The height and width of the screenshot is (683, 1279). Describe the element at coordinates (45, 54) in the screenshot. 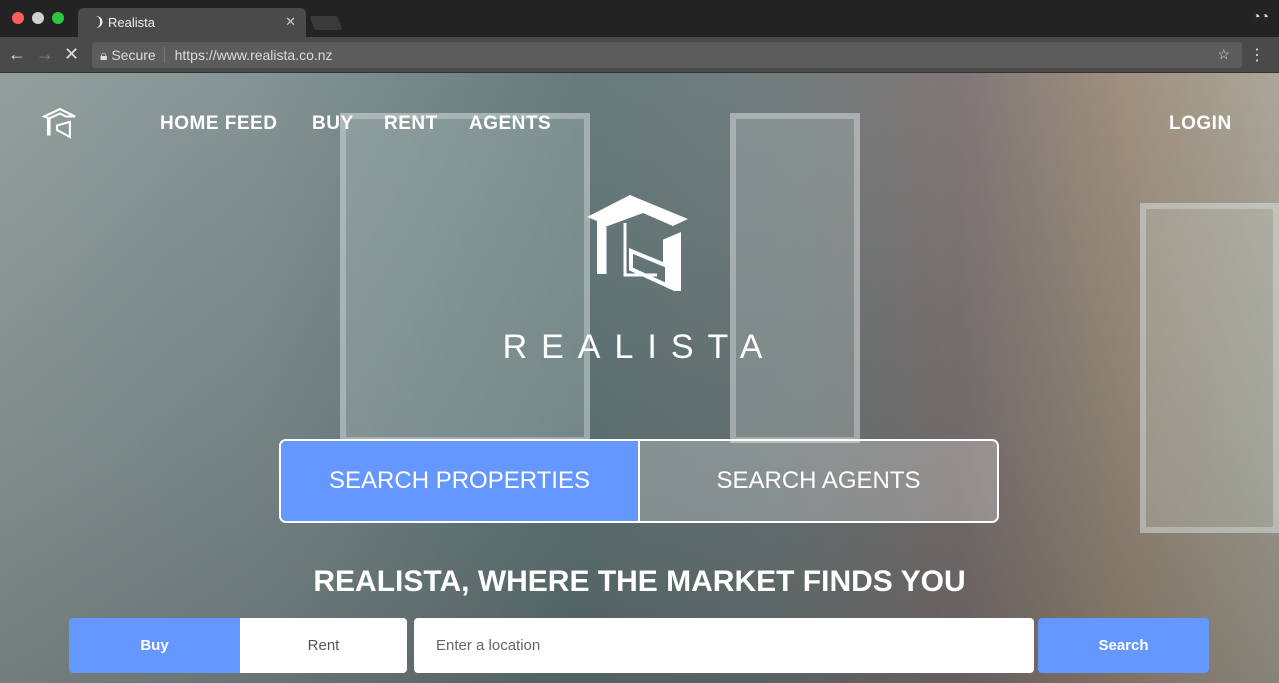

I see `forward-icon: →` at that location.